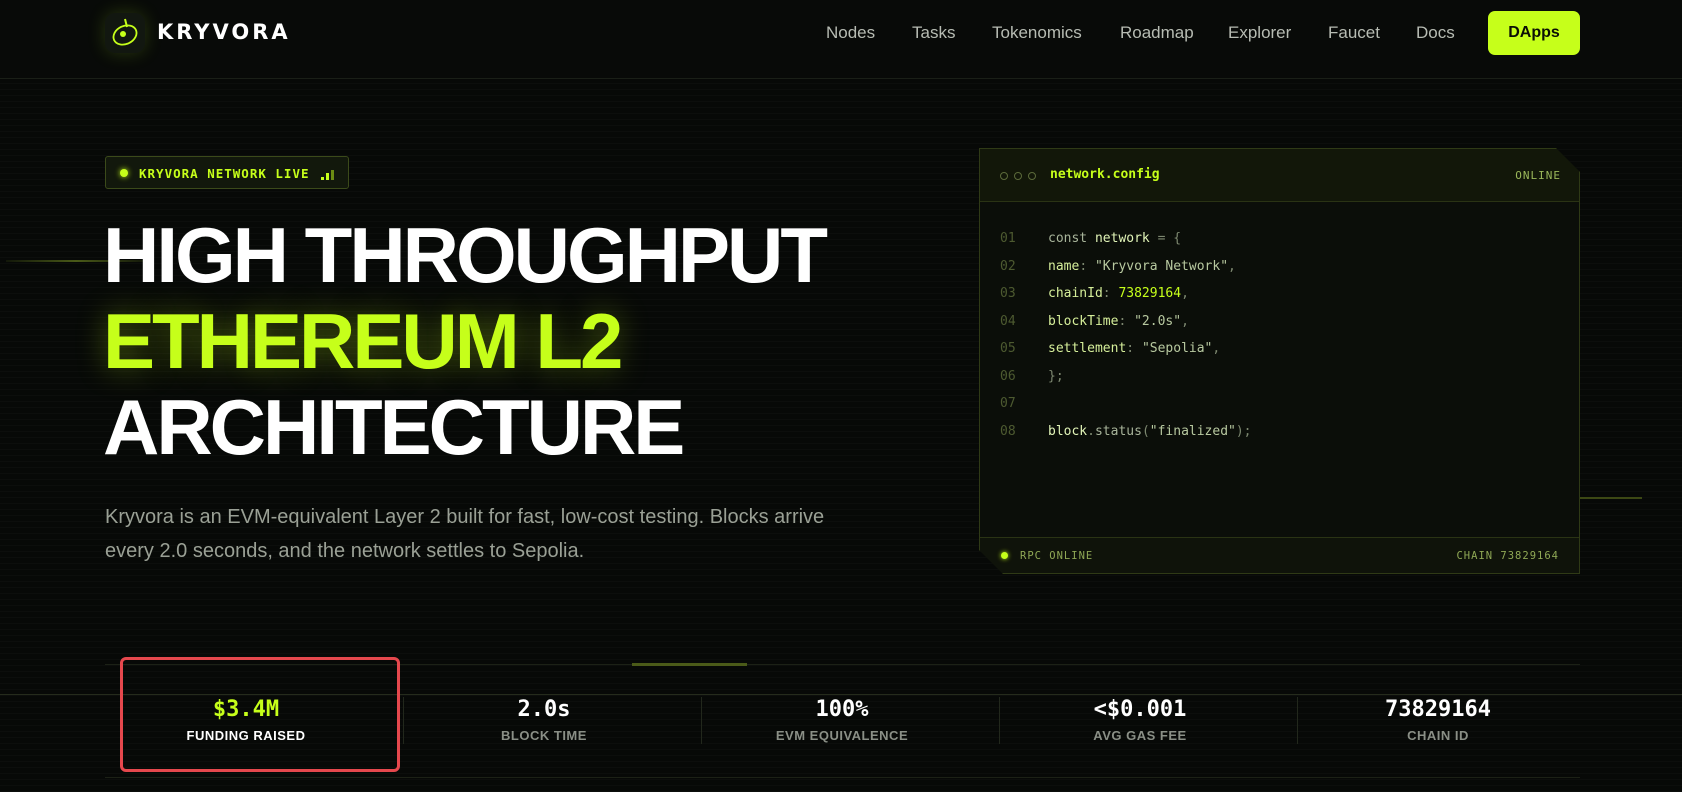 Image resolution: width=1682 pixels, height=792 pixels. I want to click on code-line: 08 block.status("finalized");, so click(1126, 431).